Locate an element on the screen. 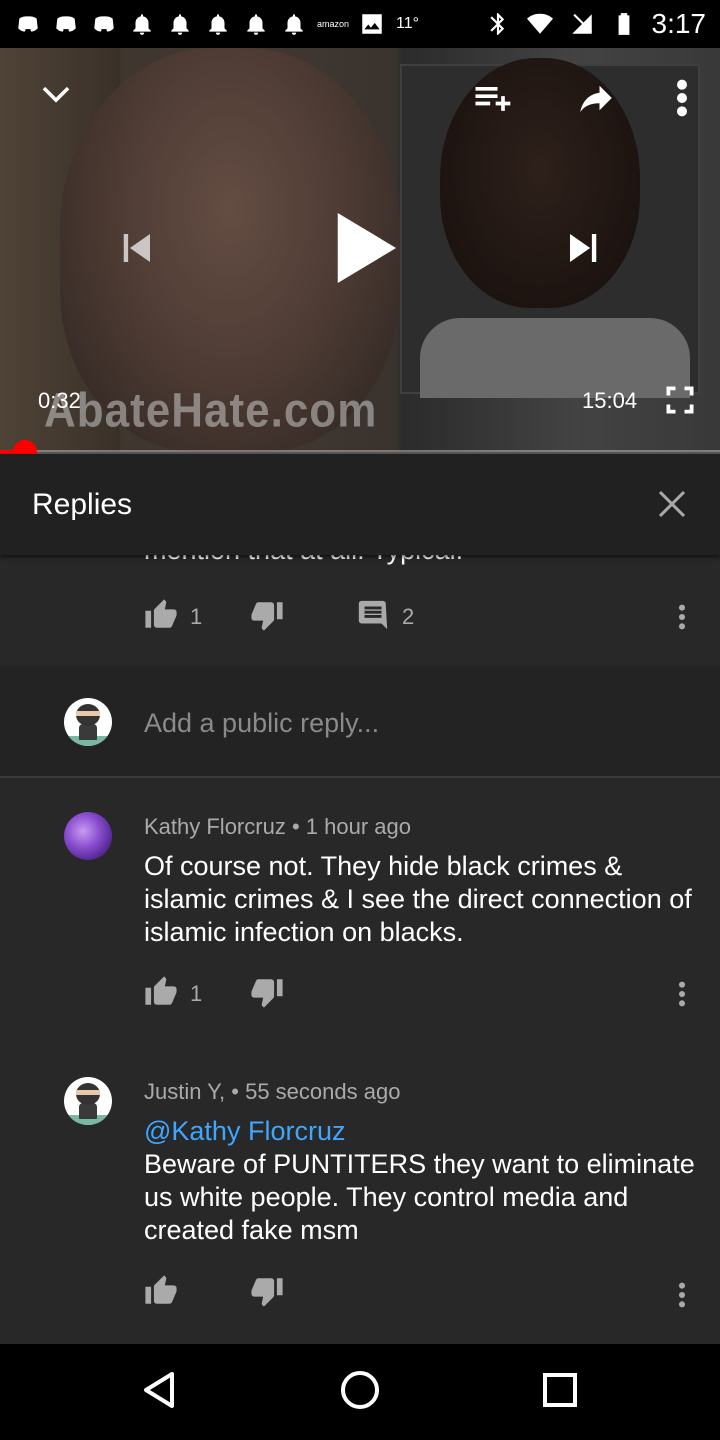 This screenshot has width=720, height=1440. recents-square-icon is located at coordinates (560, 1392).